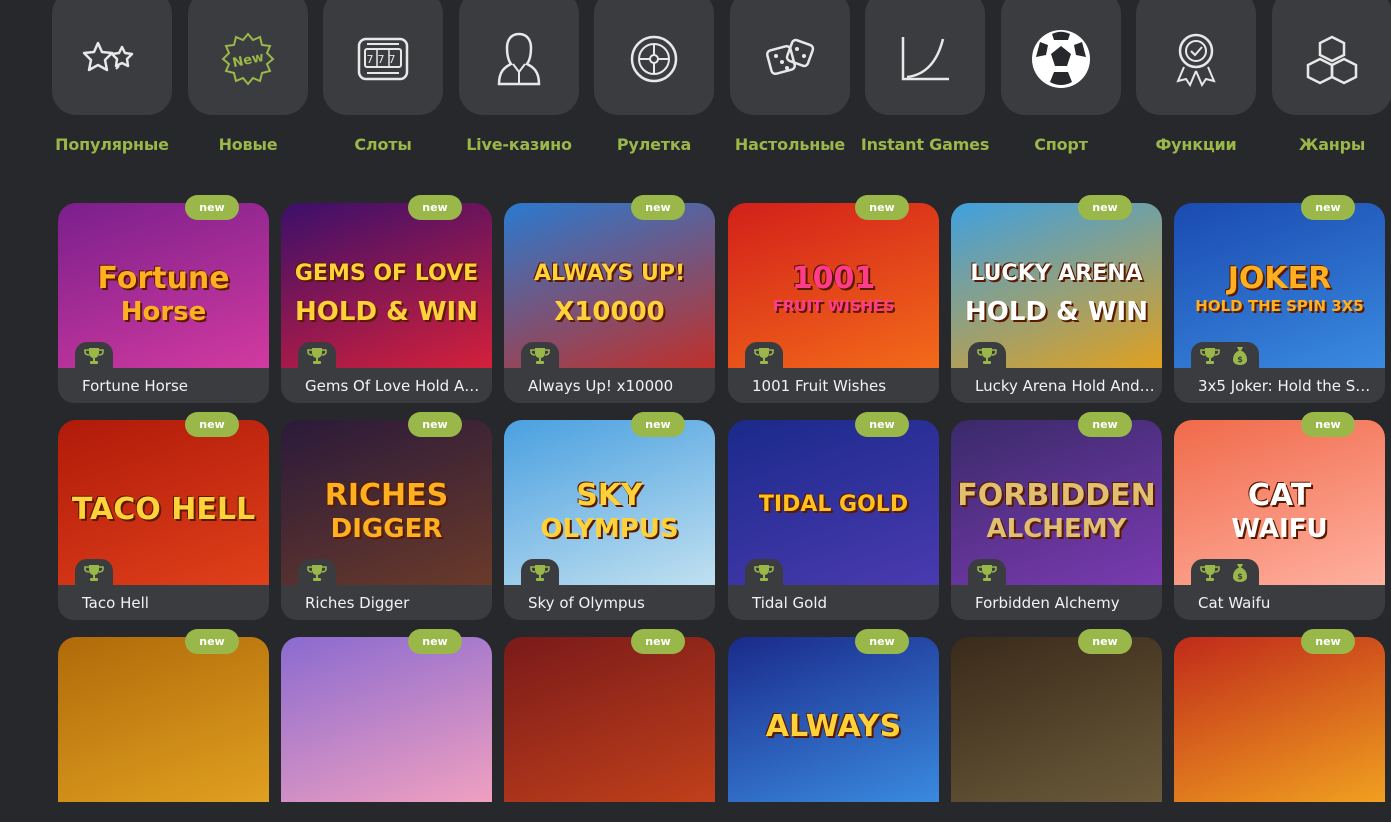 The image size is (1391, 822). I want to click on stars-icon, so click(112, 52).